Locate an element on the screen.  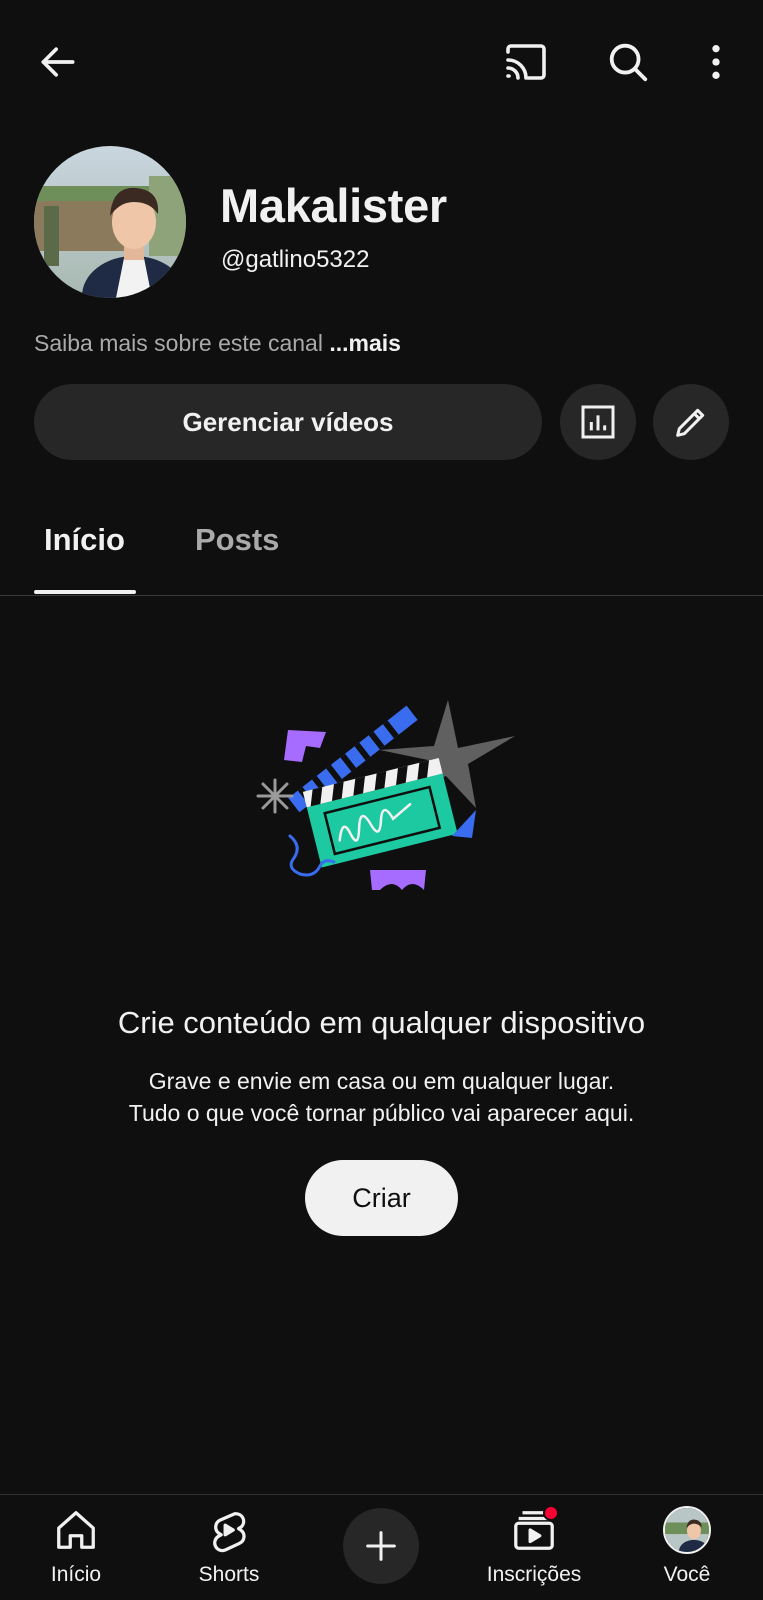
empty-state-title: Crie conteúdo em qualquer dispositivo is located at coordinates (381, 1022).